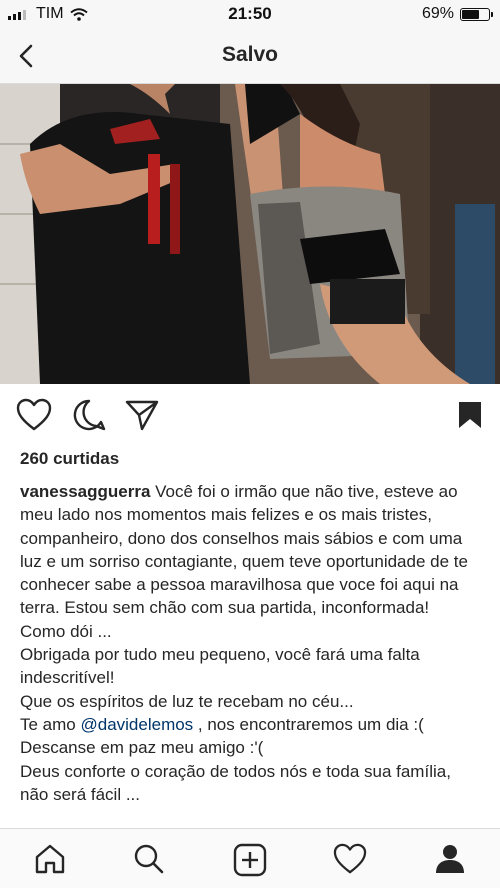 The height and width of the screenshot is (888, 500). What do you see at coordinates (34, 415) in the screenshot?
I see `heart-icon` at bounding box center [34, 415].